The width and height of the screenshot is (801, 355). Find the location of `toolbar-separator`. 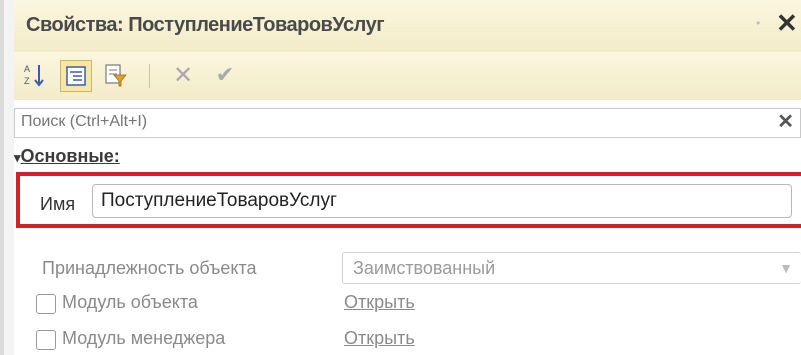

toolbar-separator is located at coordinates (149, 76).